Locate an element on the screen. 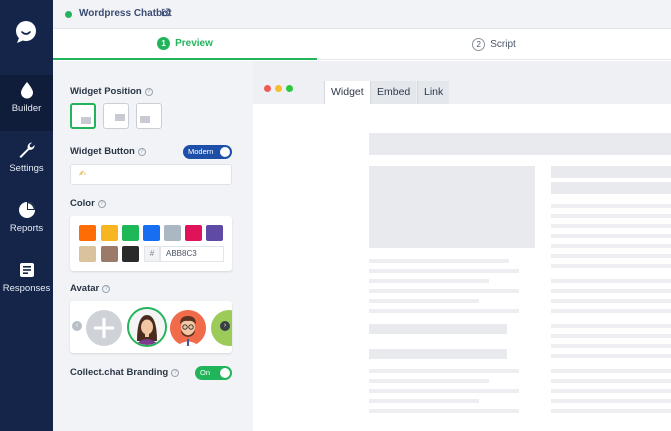 The width and height of the screenshot is (671, 431). window-minimize-dot is located at coordinates (278, 88).